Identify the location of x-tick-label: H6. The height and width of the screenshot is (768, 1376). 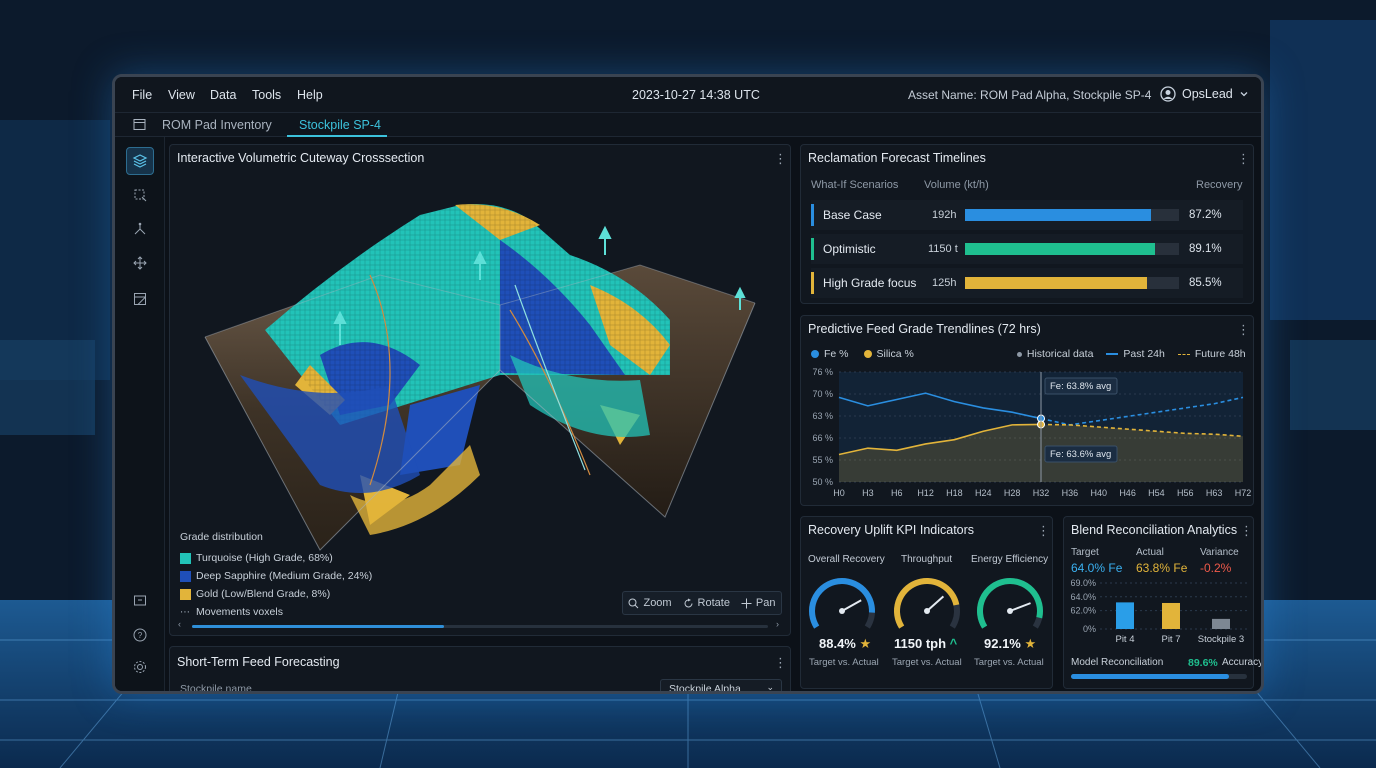
(897, 493).